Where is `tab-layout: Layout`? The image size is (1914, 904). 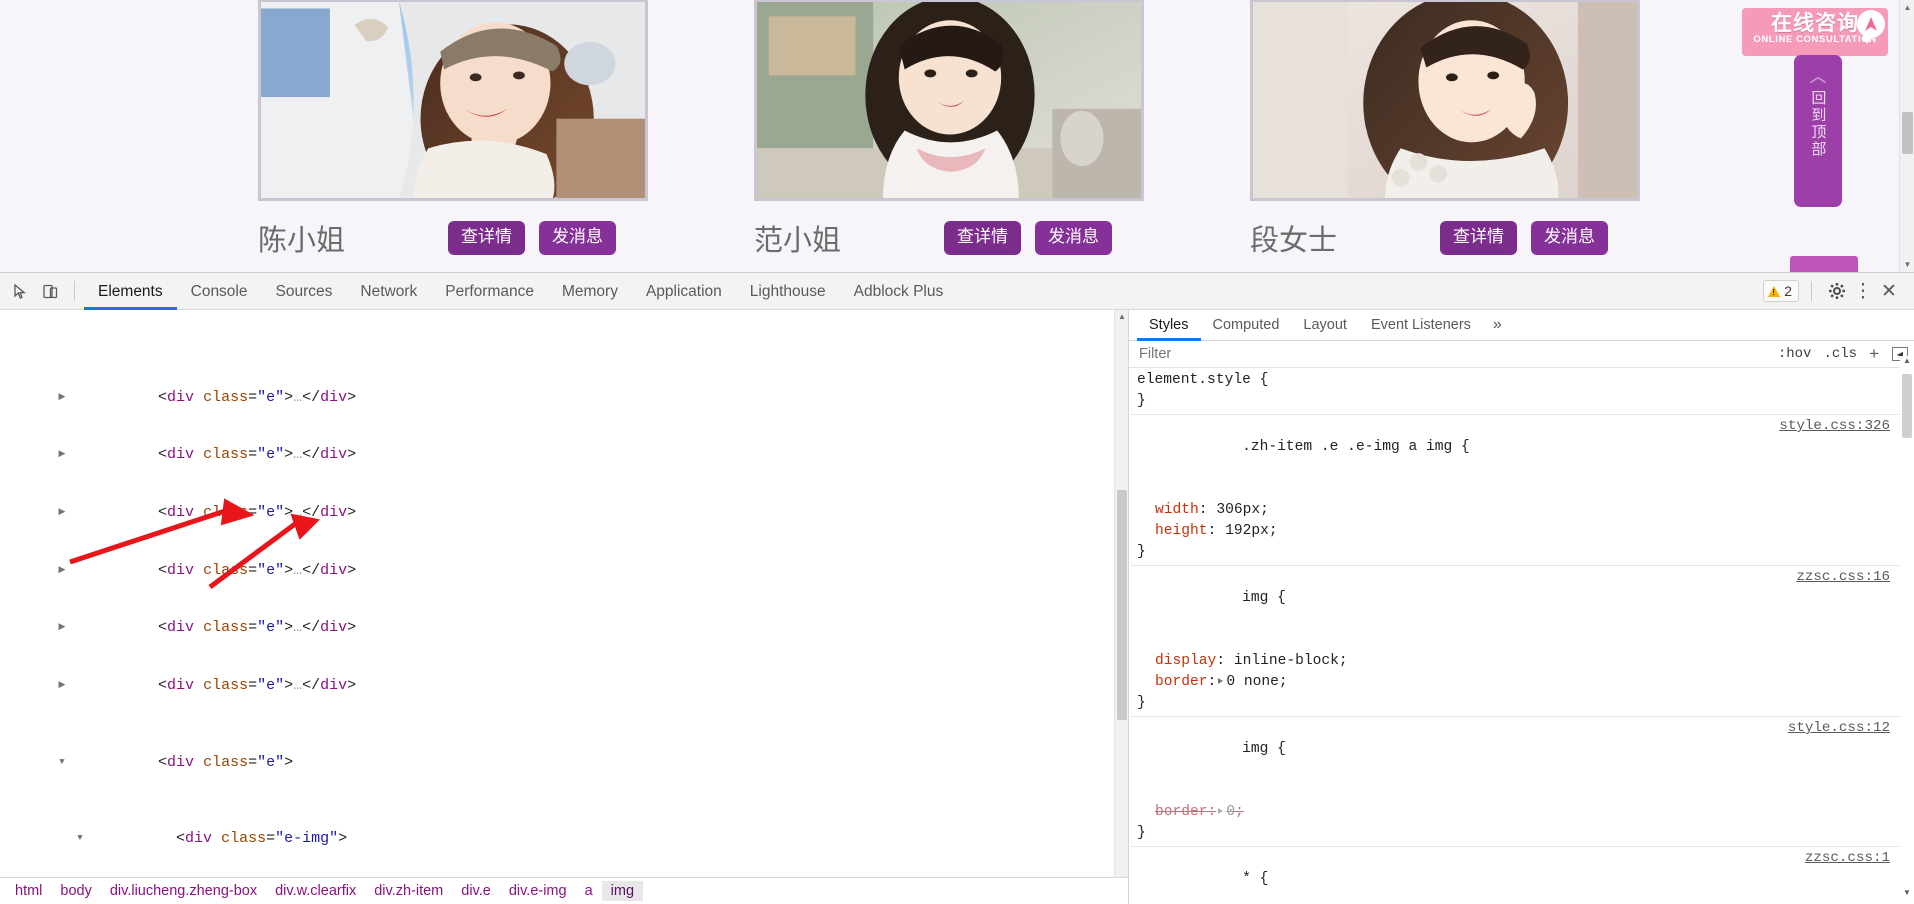 tab-layout: Layout is located at coordinates (1325, 325).